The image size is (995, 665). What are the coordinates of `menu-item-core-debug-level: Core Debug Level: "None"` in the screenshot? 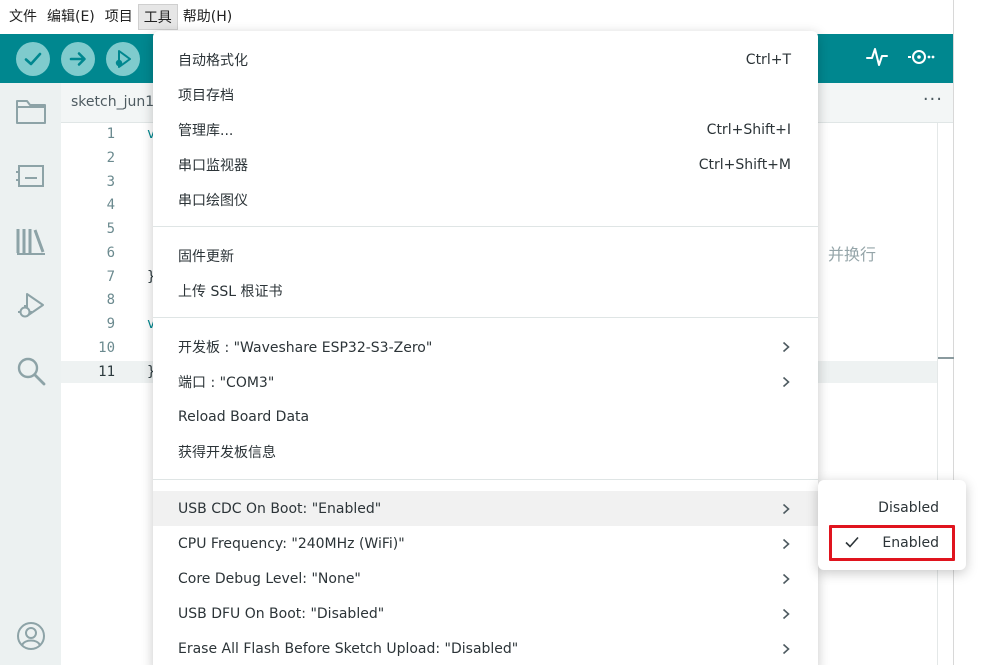 It's located at (485, 578).